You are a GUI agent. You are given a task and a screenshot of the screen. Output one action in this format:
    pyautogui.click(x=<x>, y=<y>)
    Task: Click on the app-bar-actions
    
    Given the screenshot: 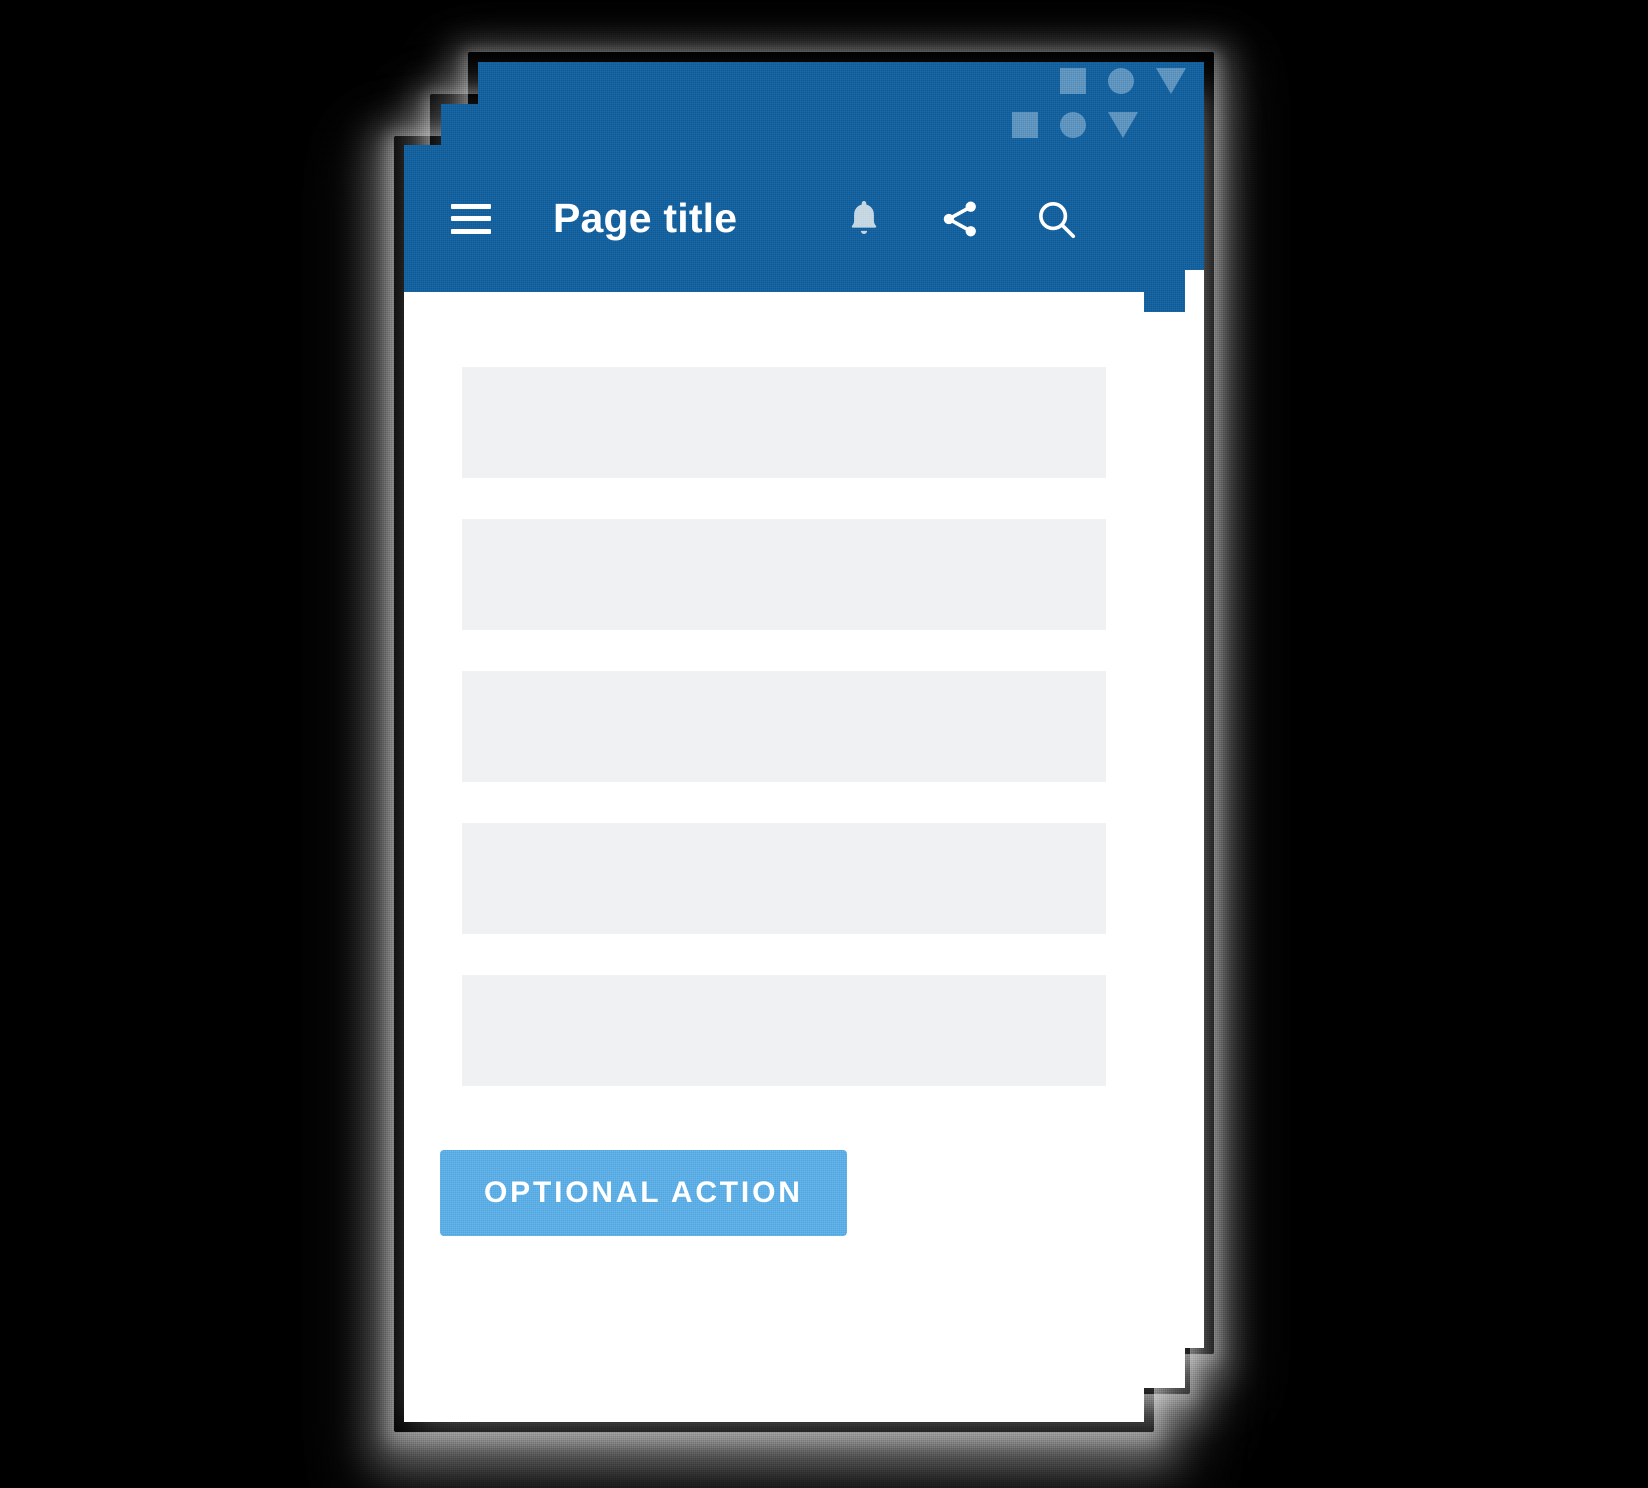 What is the action you would take?
    pyautogui.click(x=960, y=219)
    